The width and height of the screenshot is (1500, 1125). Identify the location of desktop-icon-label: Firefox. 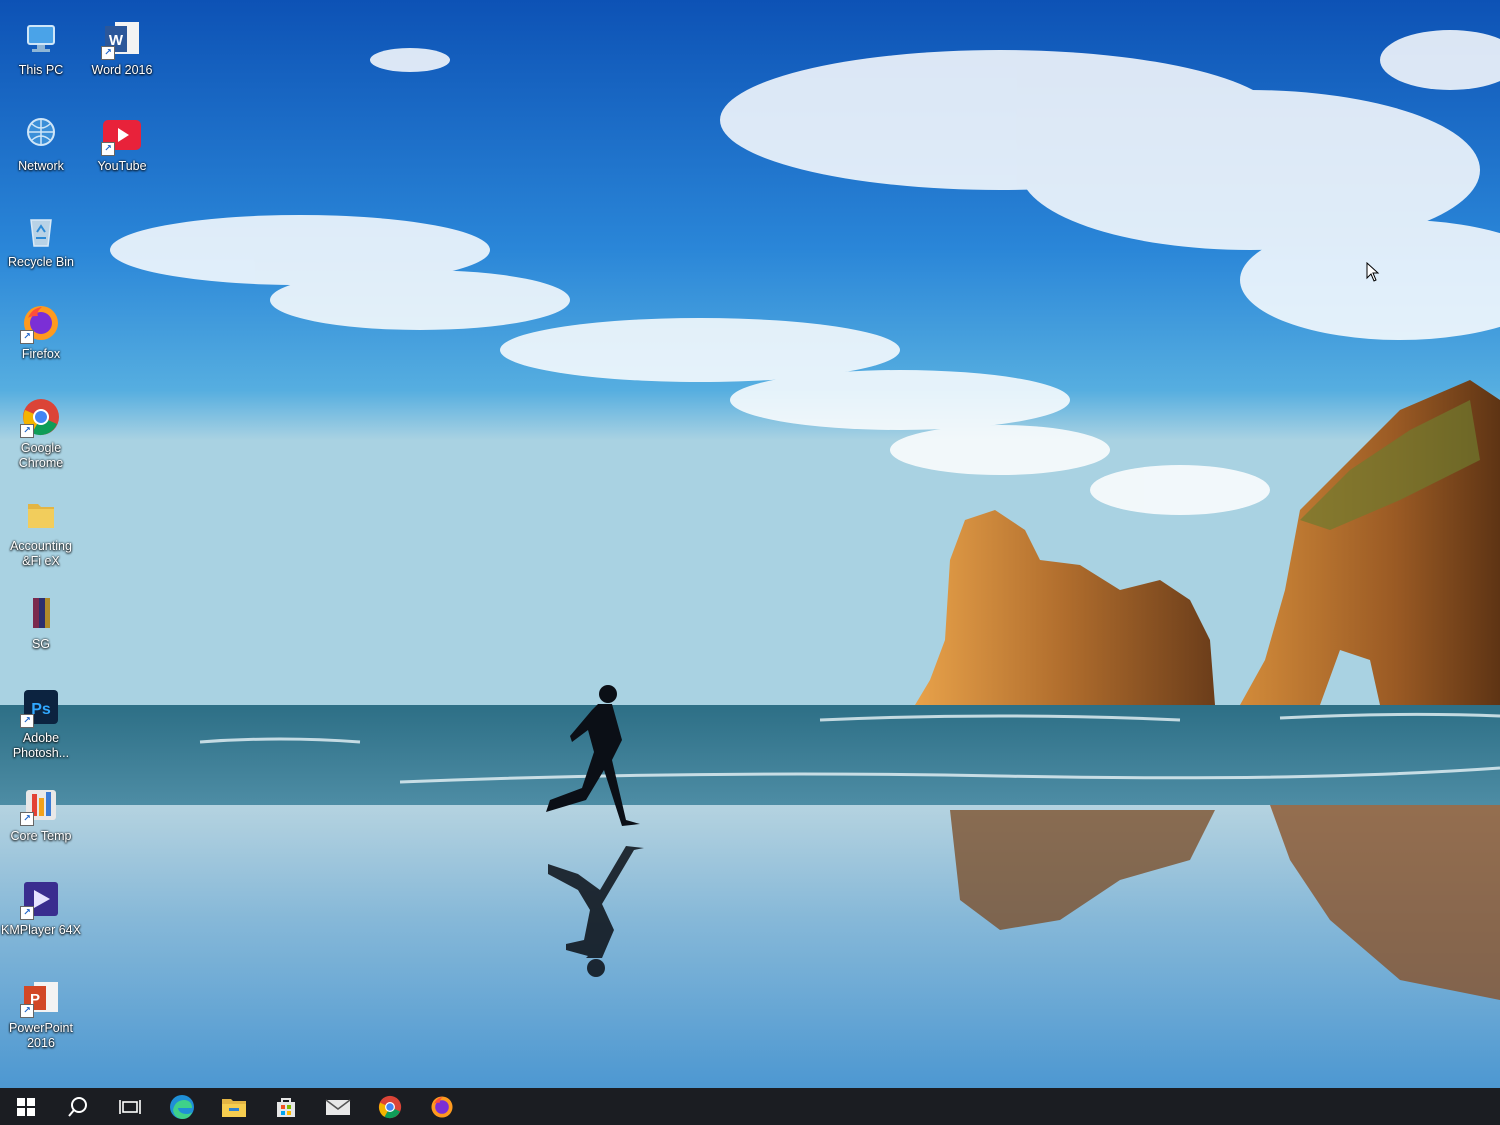
(41, 354).